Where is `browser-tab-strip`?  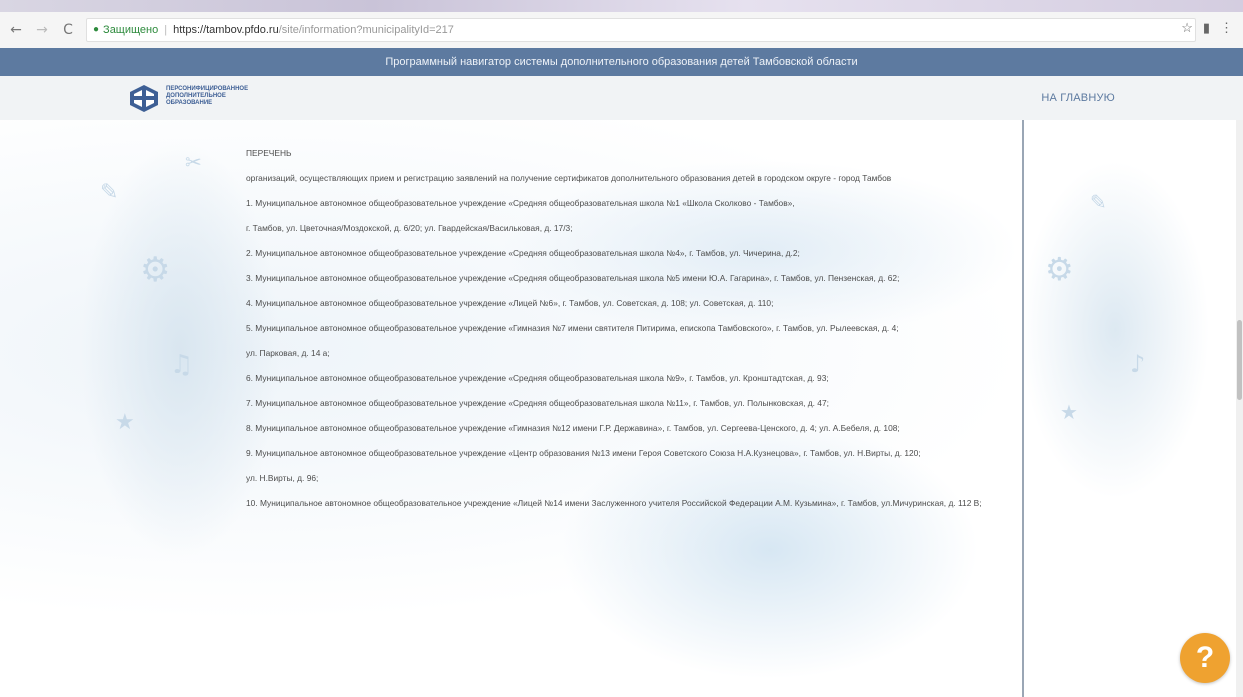
browser-tab-strip is located at coordinates (621, 6).